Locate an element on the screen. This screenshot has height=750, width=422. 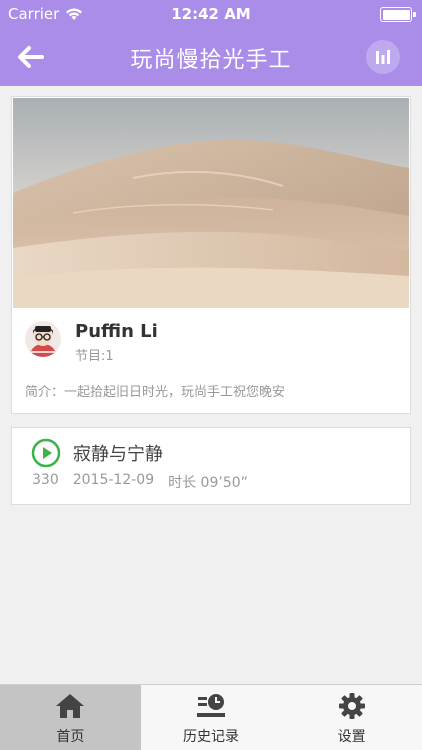
page-title: 玩尚慢拾光手工 is located at coordinates (211, 60).